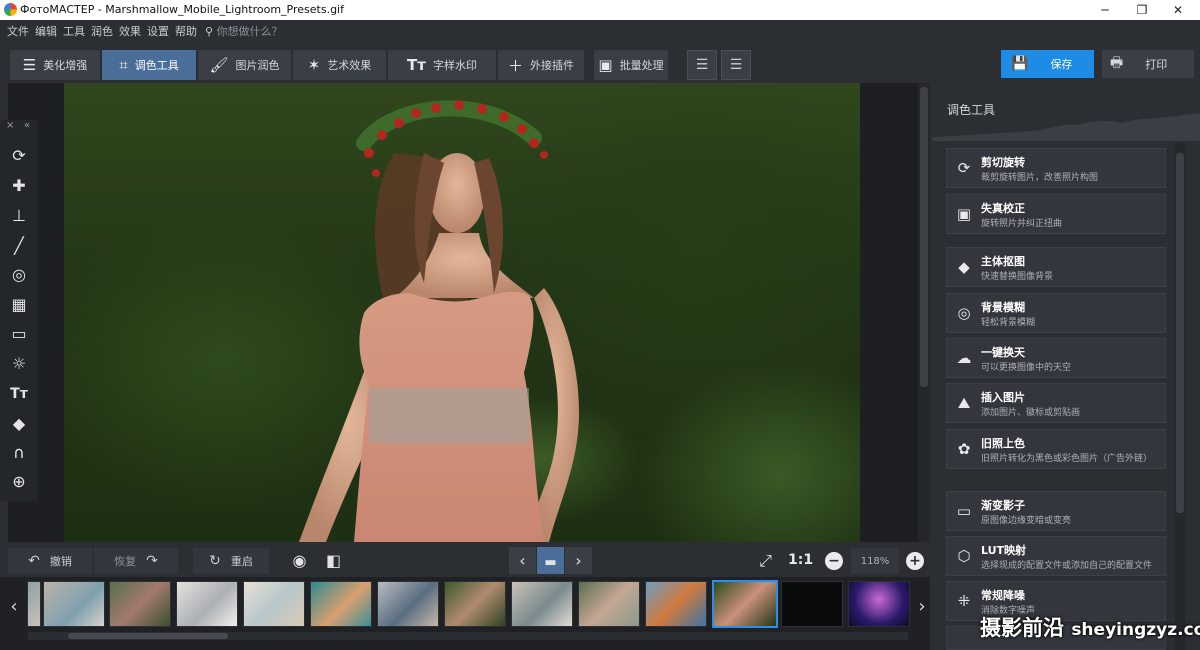  What do you see at coordinates (152, 561) in the screenshot?
I see `redo-icon: ↷` at bounding box center [152, 561].